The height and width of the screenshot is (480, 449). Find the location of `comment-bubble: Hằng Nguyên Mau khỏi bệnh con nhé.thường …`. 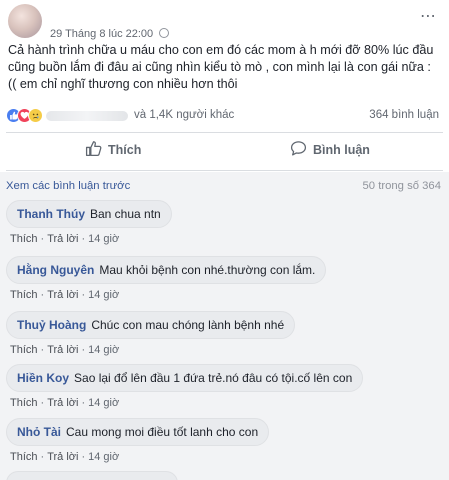

comment-bubble: Hằng Nguyên Mau khỏi bệnh con nhé.thường … is located at coordinates (166, 270).